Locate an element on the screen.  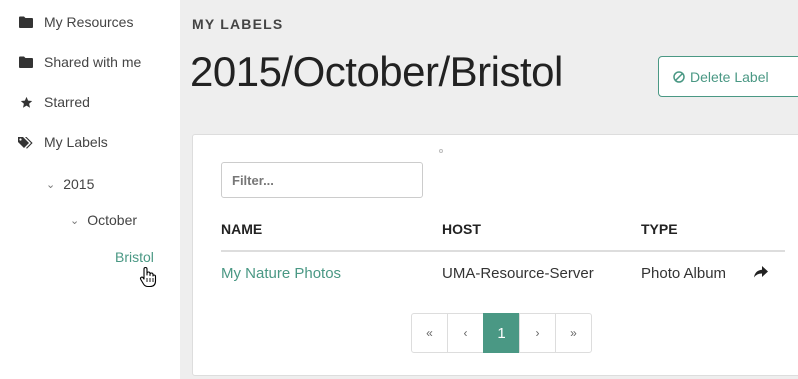
page-title: 2015/October/Bristol is located at coordinates (376, 71).